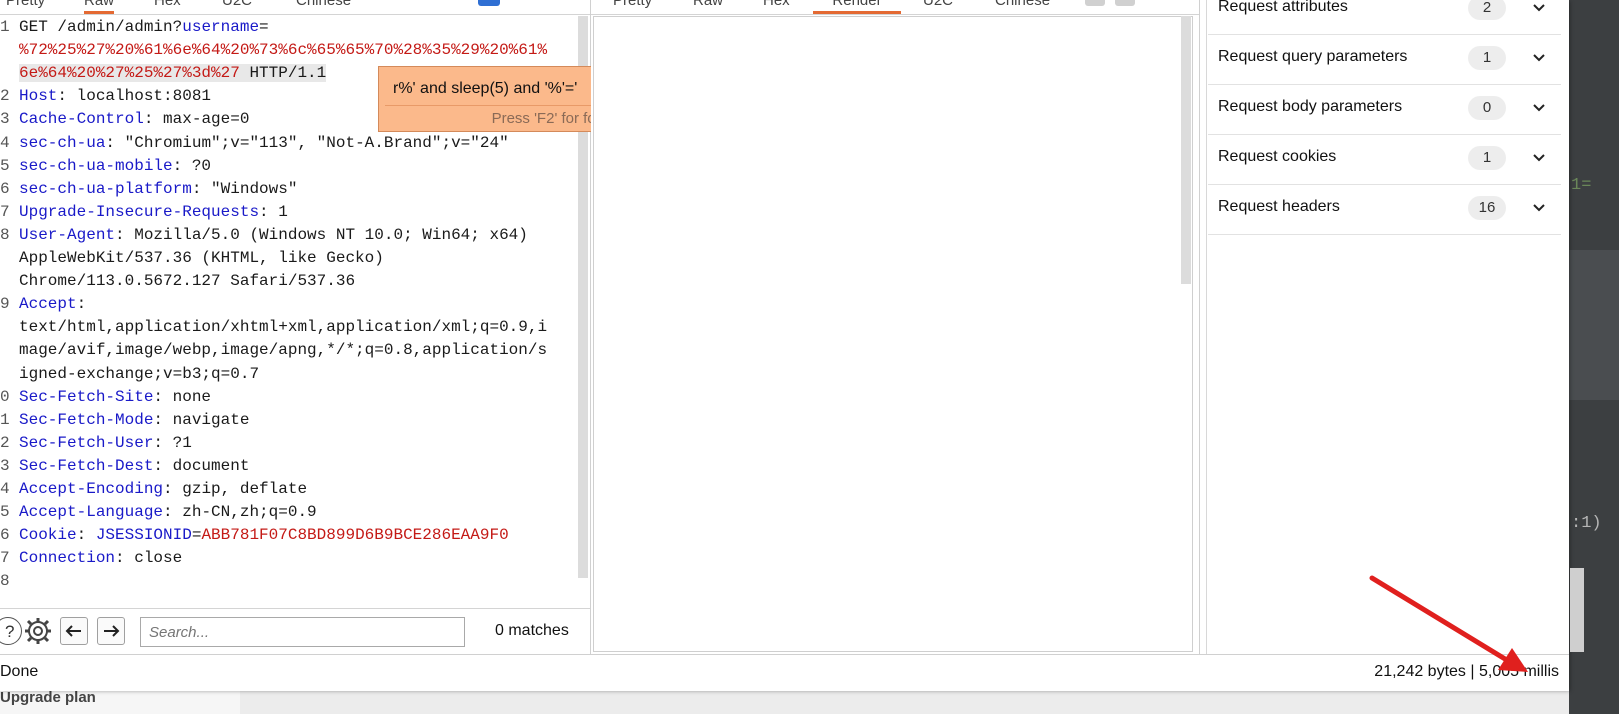 Image resolution: width=1619 pixels, height=714 pixels. I want to click on inspector-scrollbar, so click(1577, 610).